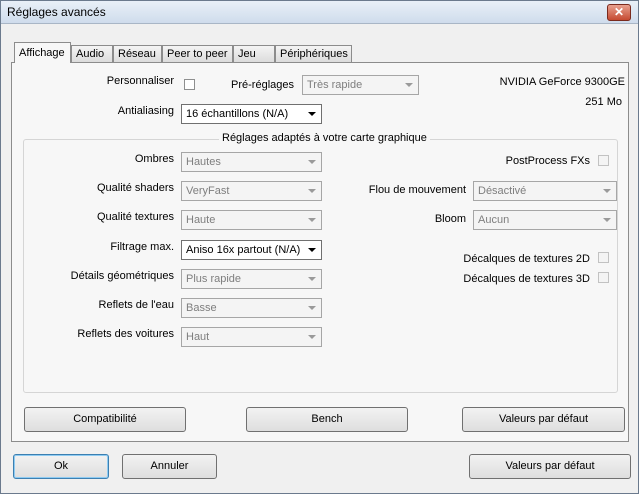 Image resolution: width=639 pixels, height=494 pixels. I want to click on personnaliser-checkbox, so click(189, 84).